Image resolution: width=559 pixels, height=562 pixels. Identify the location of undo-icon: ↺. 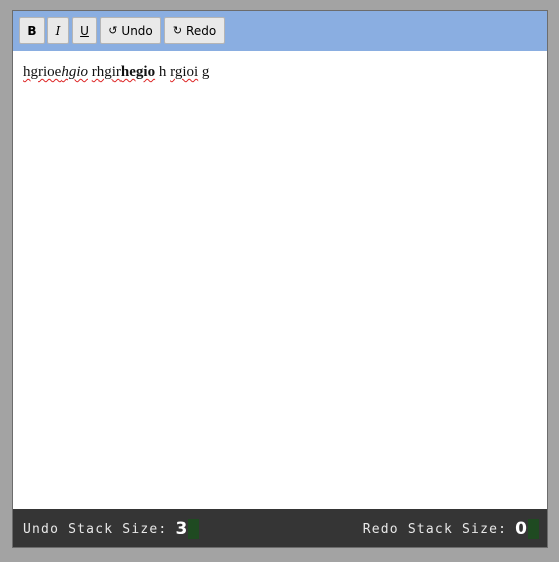
(113, 30).